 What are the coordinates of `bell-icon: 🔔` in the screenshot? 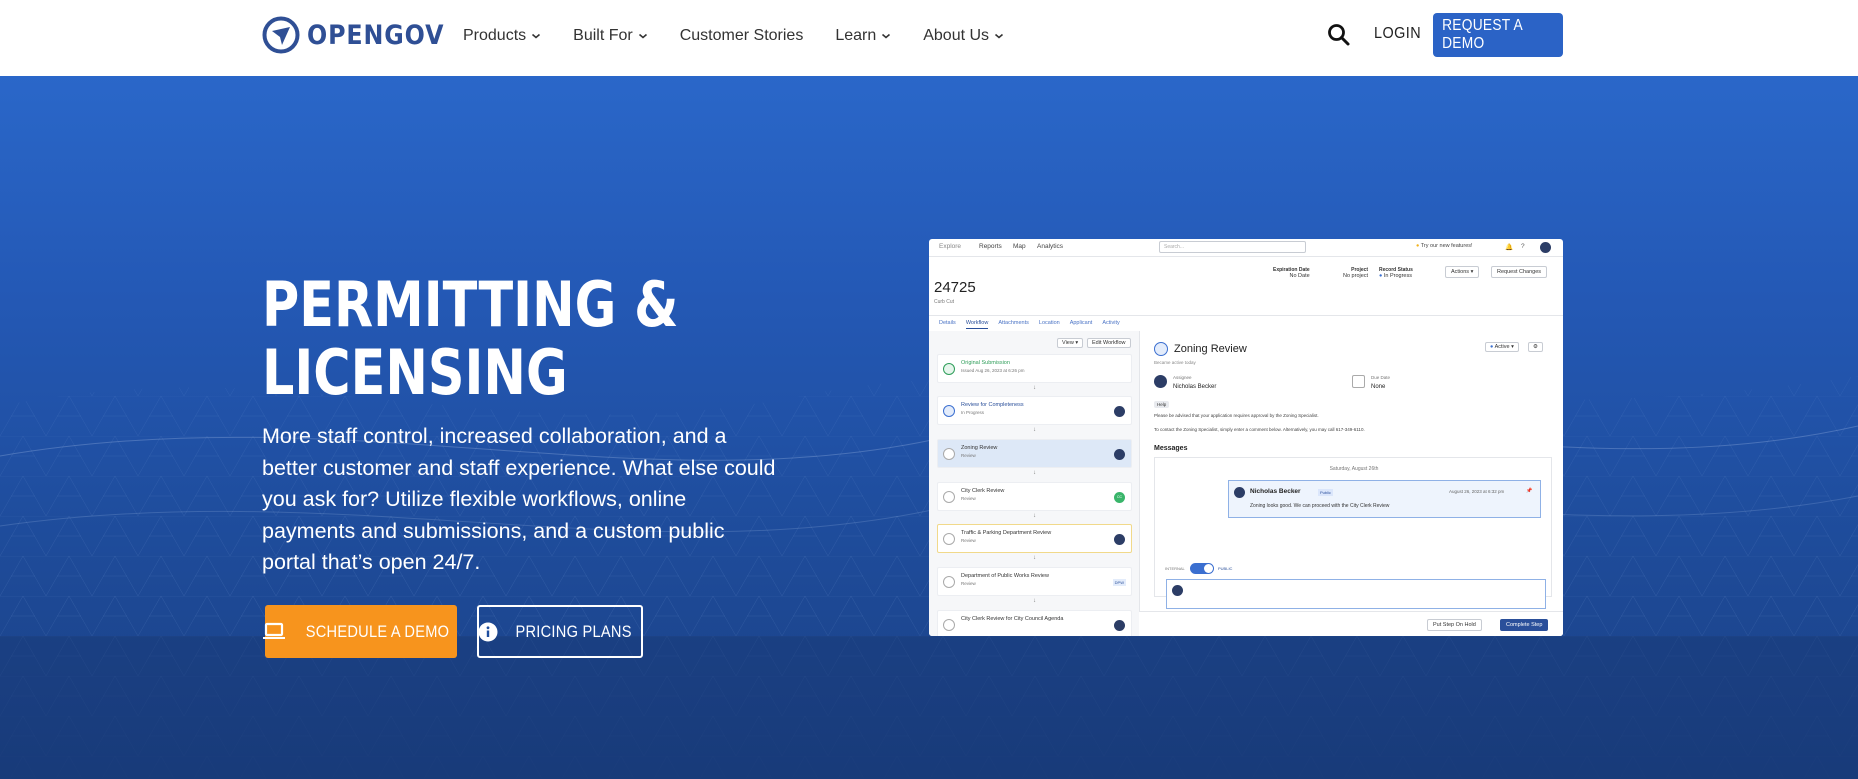 It's located at (1509, 247).